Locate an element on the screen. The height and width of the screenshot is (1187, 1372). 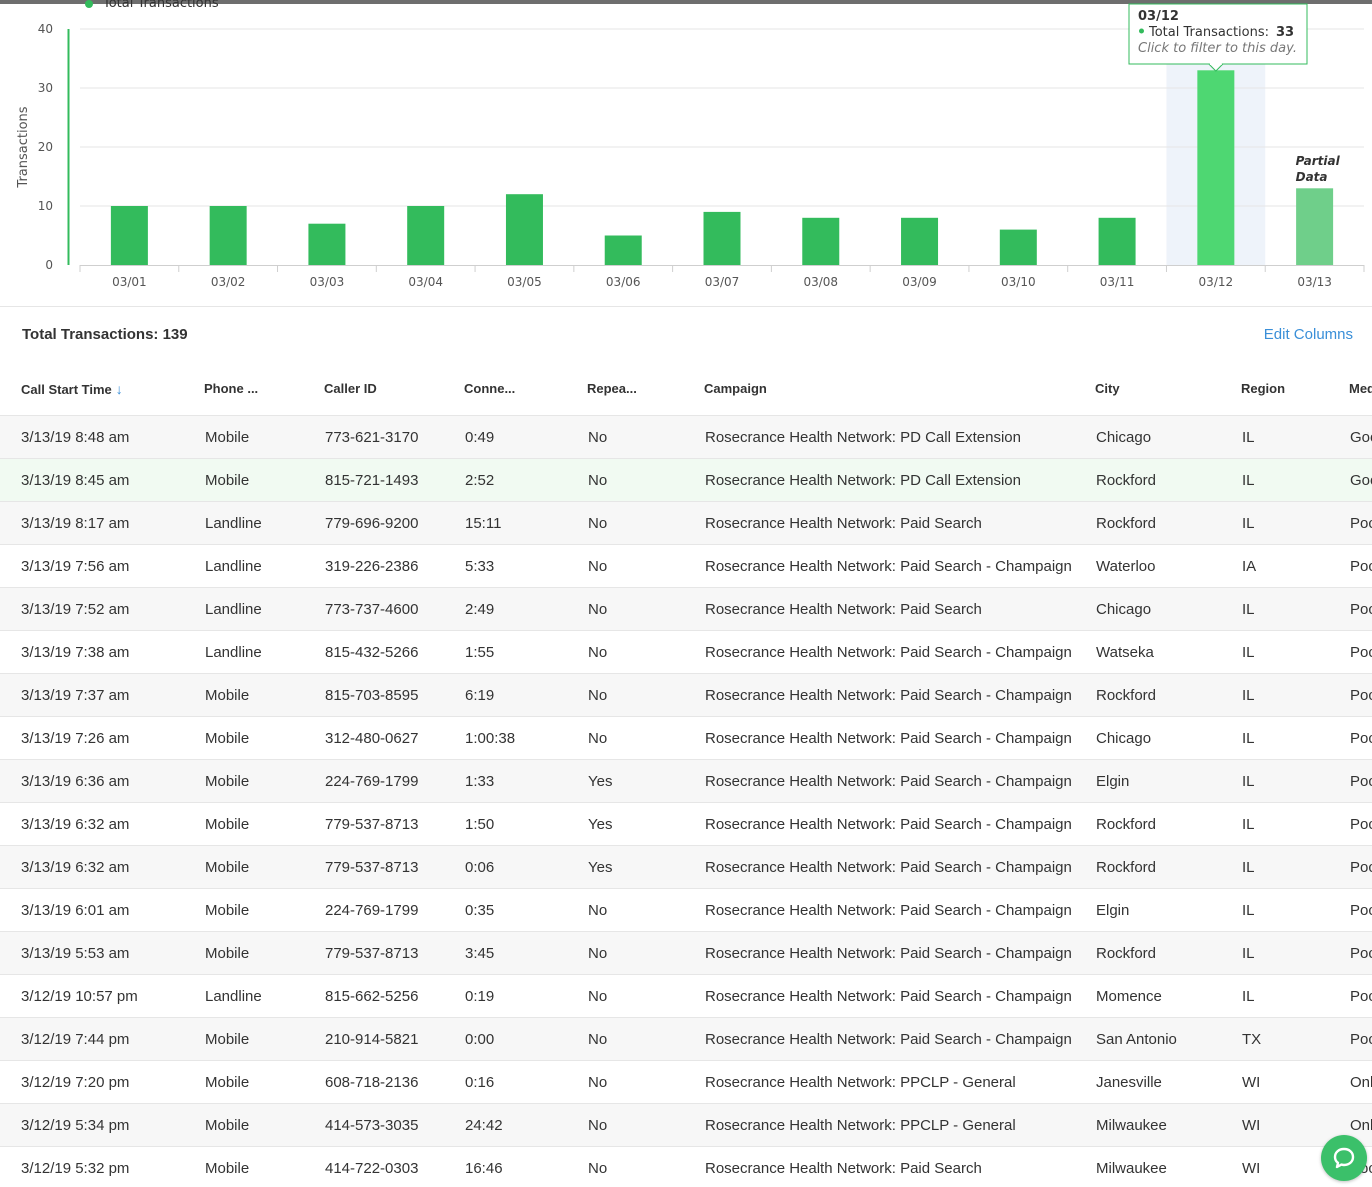
cell-caller-id: 414-722-0303 is located at coordinates (394, 1166).